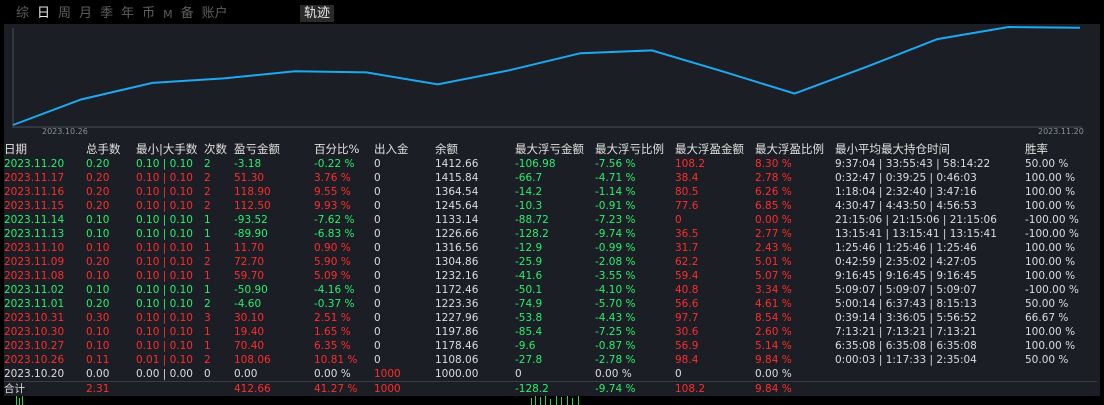  I want to click on col-hold-time: 最小平均最大持仓时间, so click(930, 149).